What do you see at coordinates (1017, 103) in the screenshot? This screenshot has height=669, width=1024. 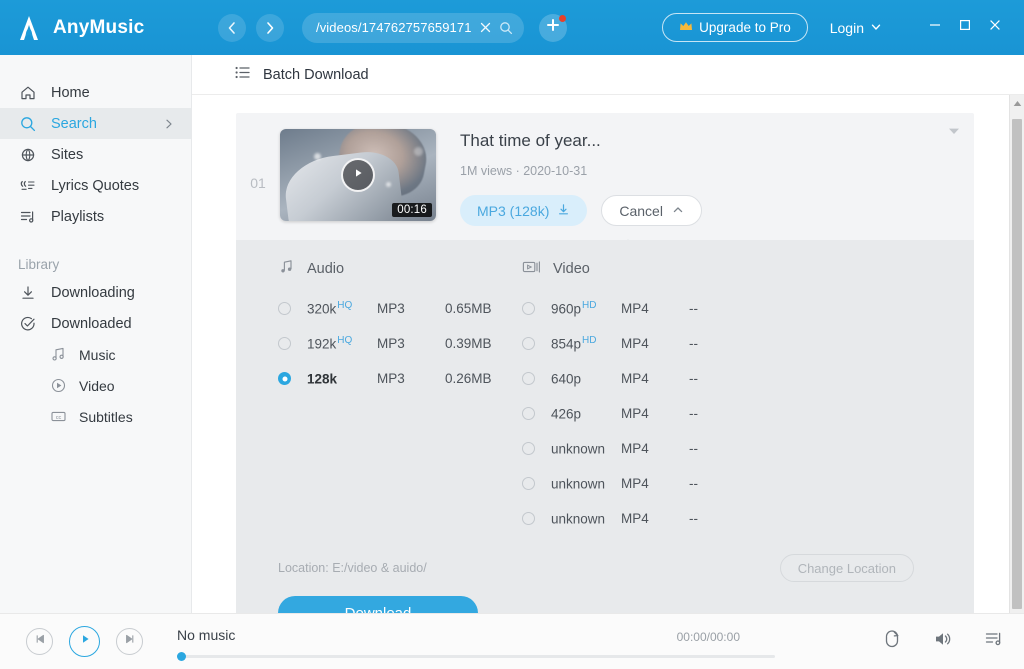 I see `scroll-up-button` at bounding box center [1017, 103].